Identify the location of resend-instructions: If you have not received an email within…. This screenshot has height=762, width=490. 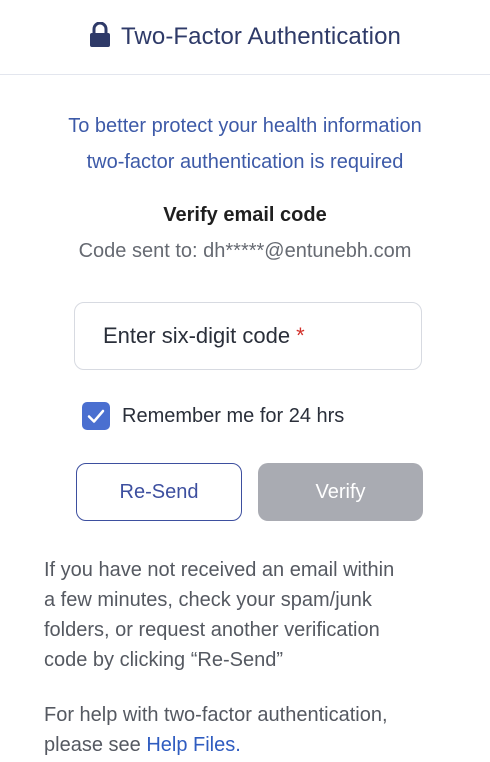
(254, 615).